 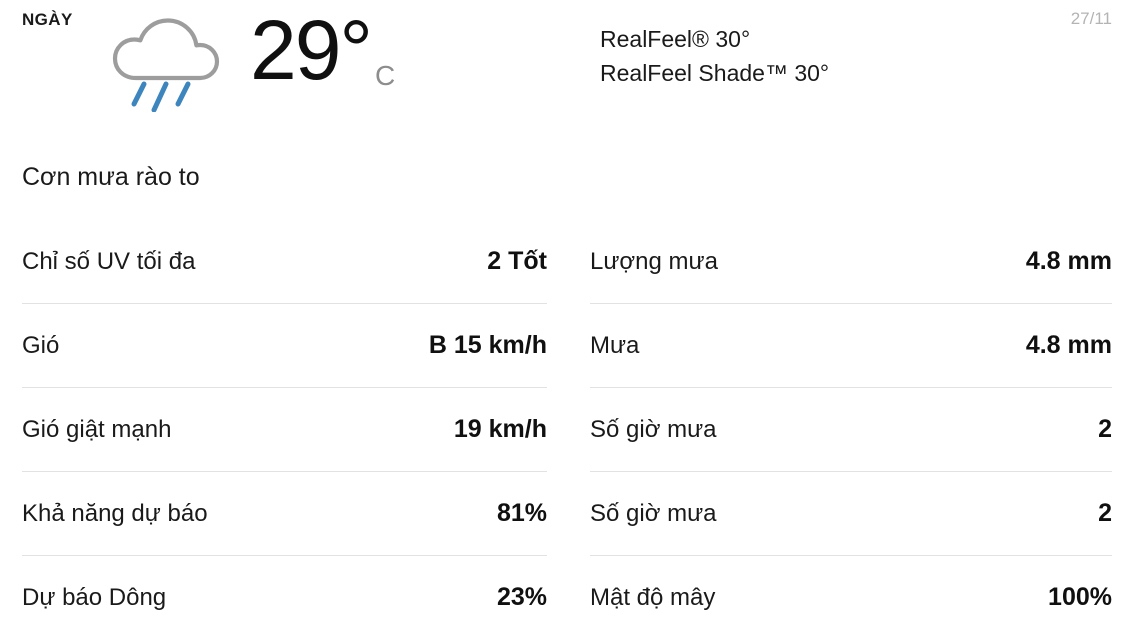 What do you see at coordinates (714, 56) in the screenshot?
I see `realfeel-block: RealFeel® 30° RealFeel Shade™ 30°` at bounding box center [714, 56].